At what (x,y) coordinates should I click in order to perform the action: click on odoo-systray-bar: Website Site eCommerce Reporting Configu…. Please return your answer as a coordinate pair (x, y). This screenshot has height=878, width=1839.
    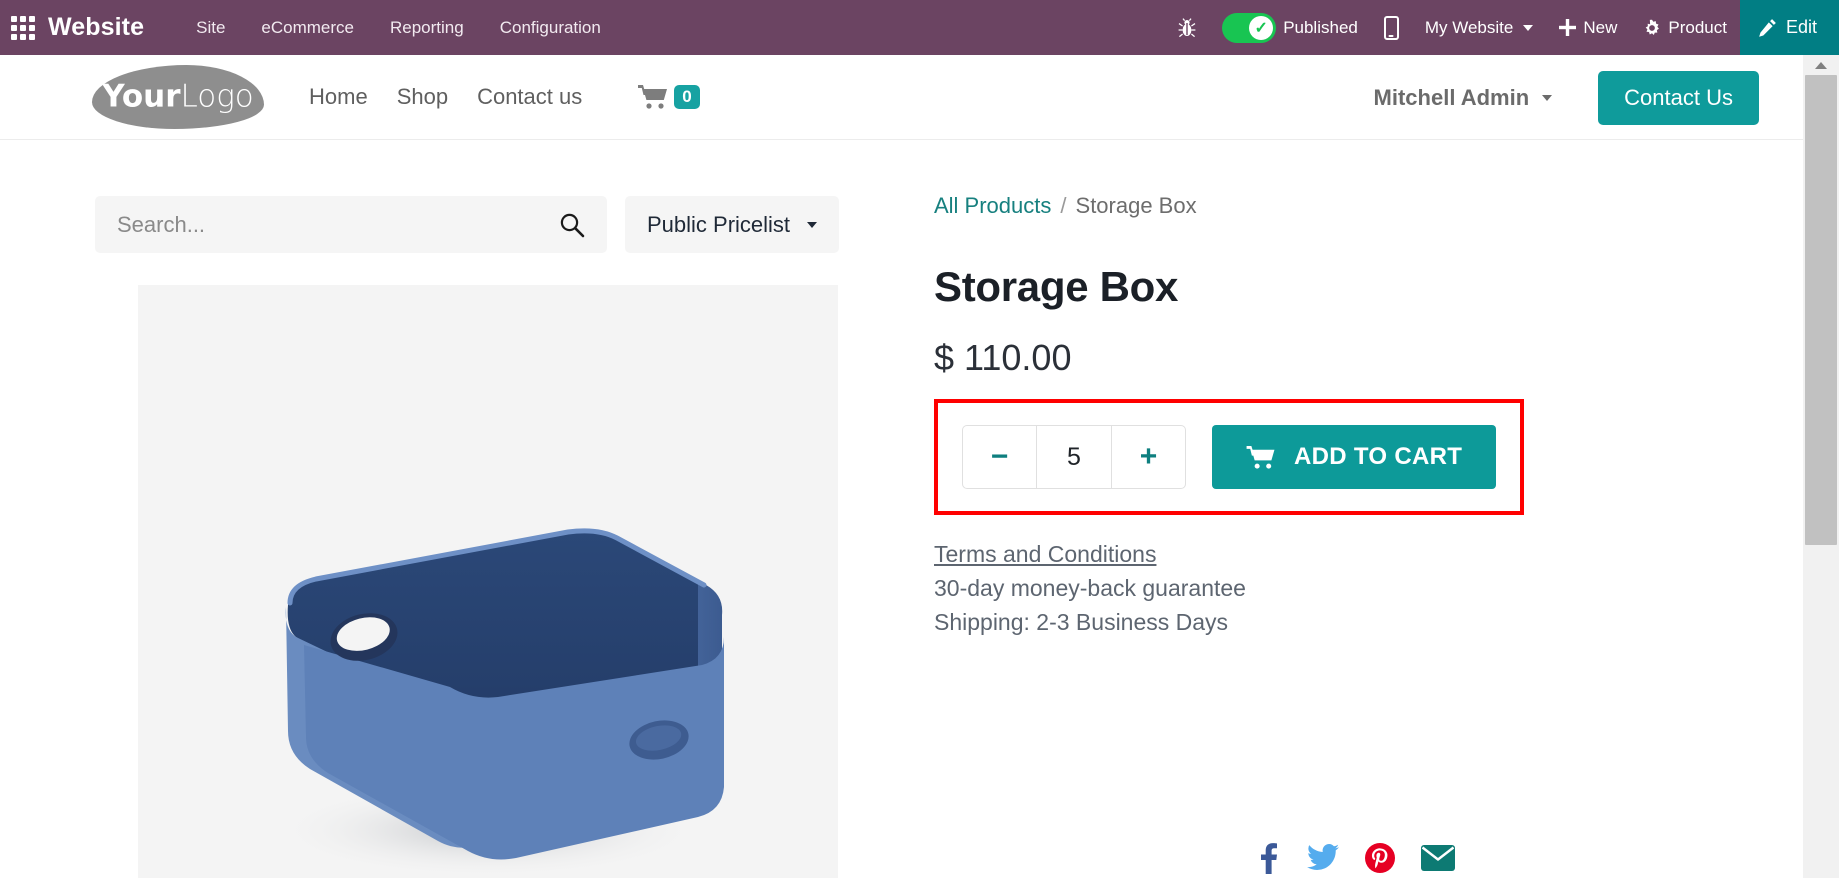
    Looking at the image, I should click on (919, 27).